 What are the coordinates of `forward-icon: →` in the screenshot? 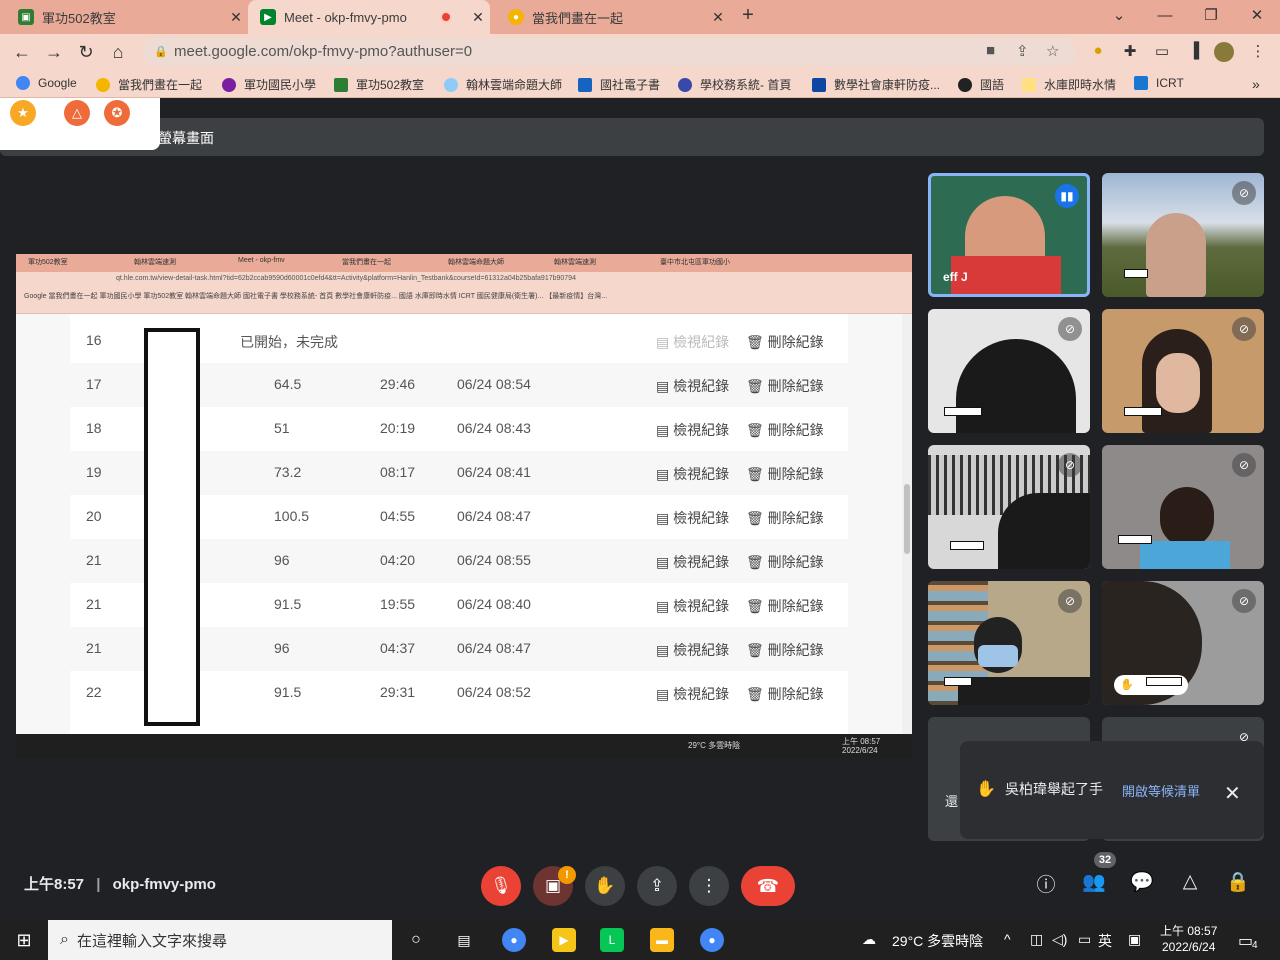 It's located at (54, 52).